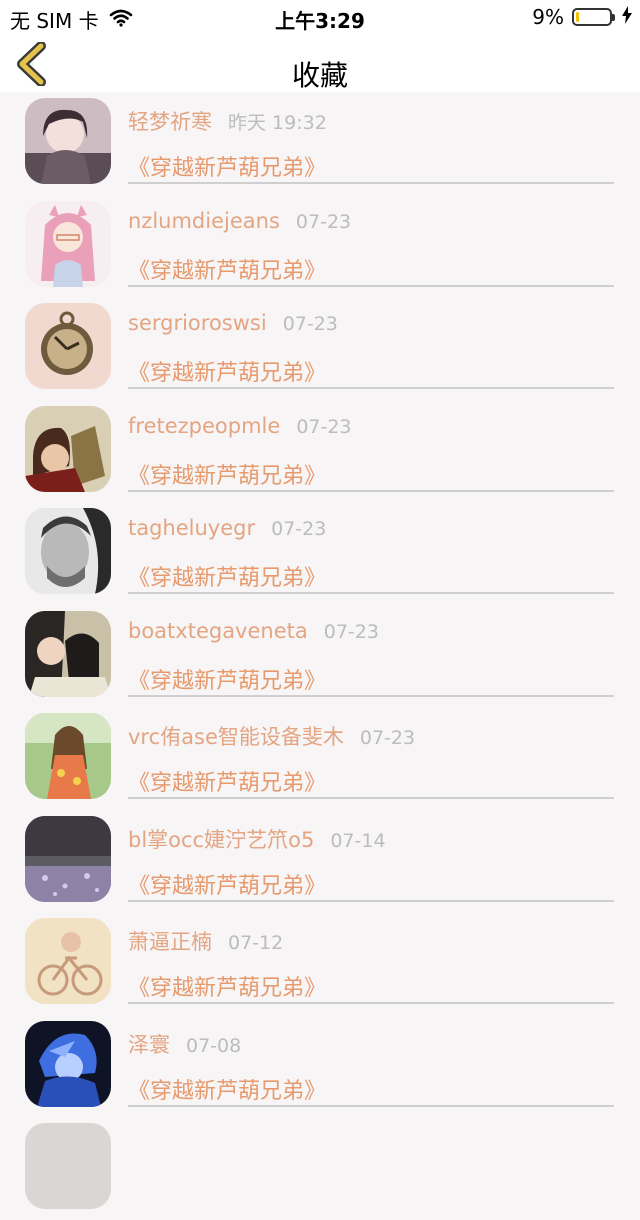 Image resolution: width=640 pixels, height=1220 pixels. Describe the element at coordinates (320, 348) in the screenshot. I see `list-item: sergrioroswsi 07-23 《穿越新芦葫兄弟》` at that location.